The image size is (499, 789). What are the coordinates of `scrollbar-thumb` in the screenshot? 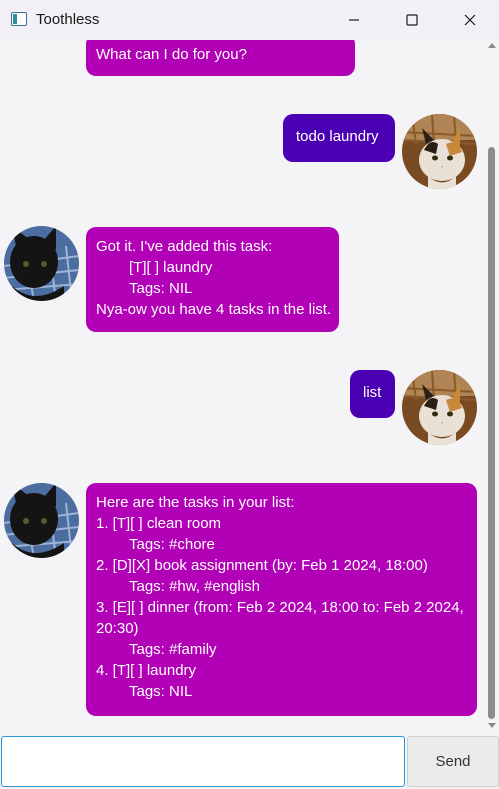 It's located at (491, 433).